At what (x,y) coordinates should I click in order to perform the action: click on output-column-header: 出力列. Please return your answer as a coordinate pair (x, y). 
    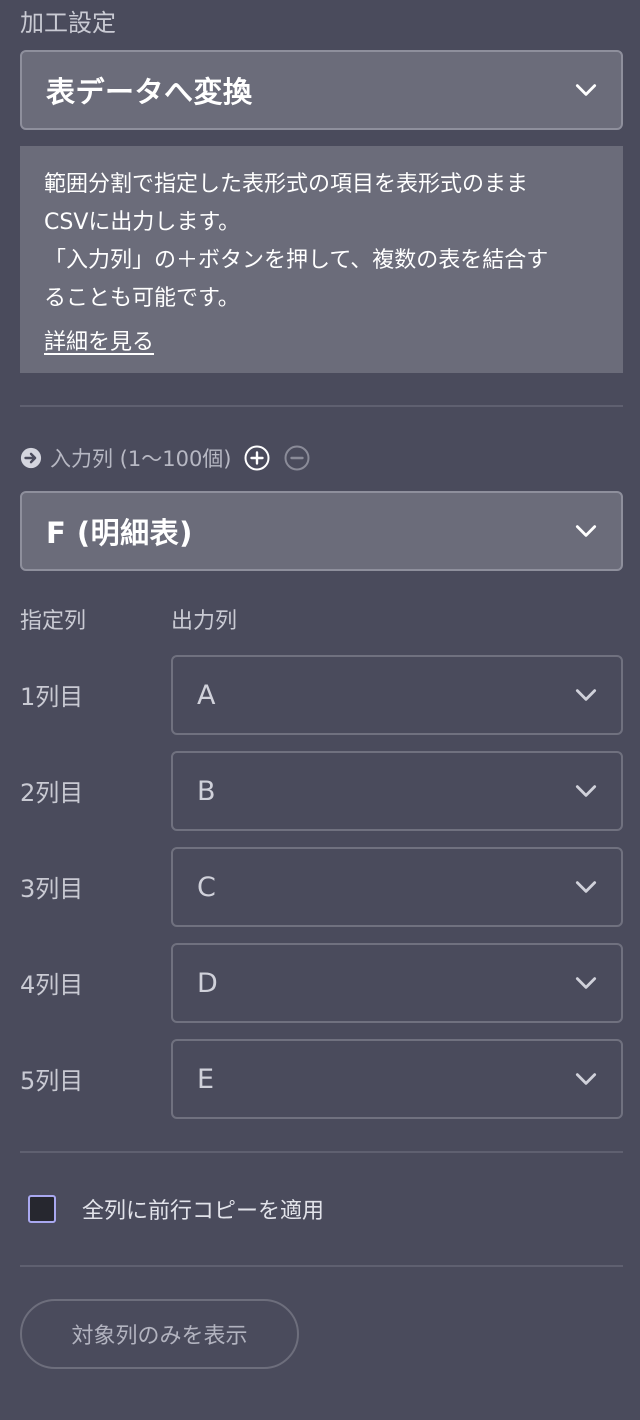
    Looking at the image, I should click on (204, 621).